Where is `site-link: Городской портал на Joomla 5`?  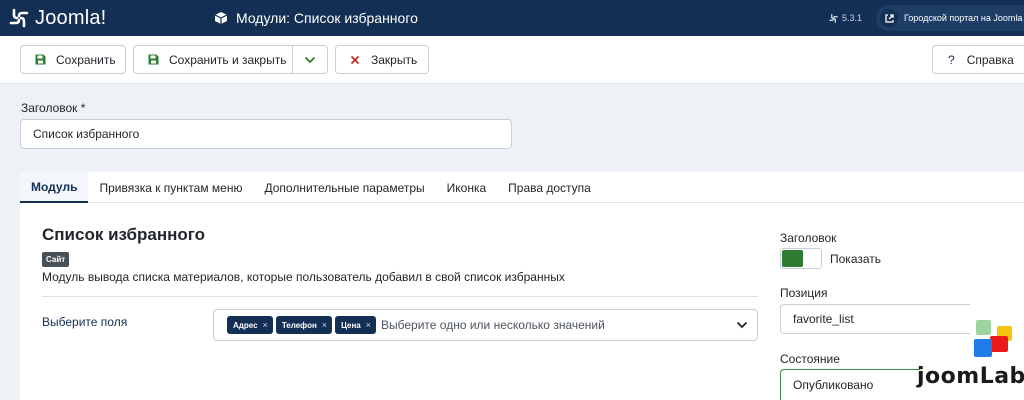
site-link: Городской портал на Joomla 5 is located at coordinates (950, 18).